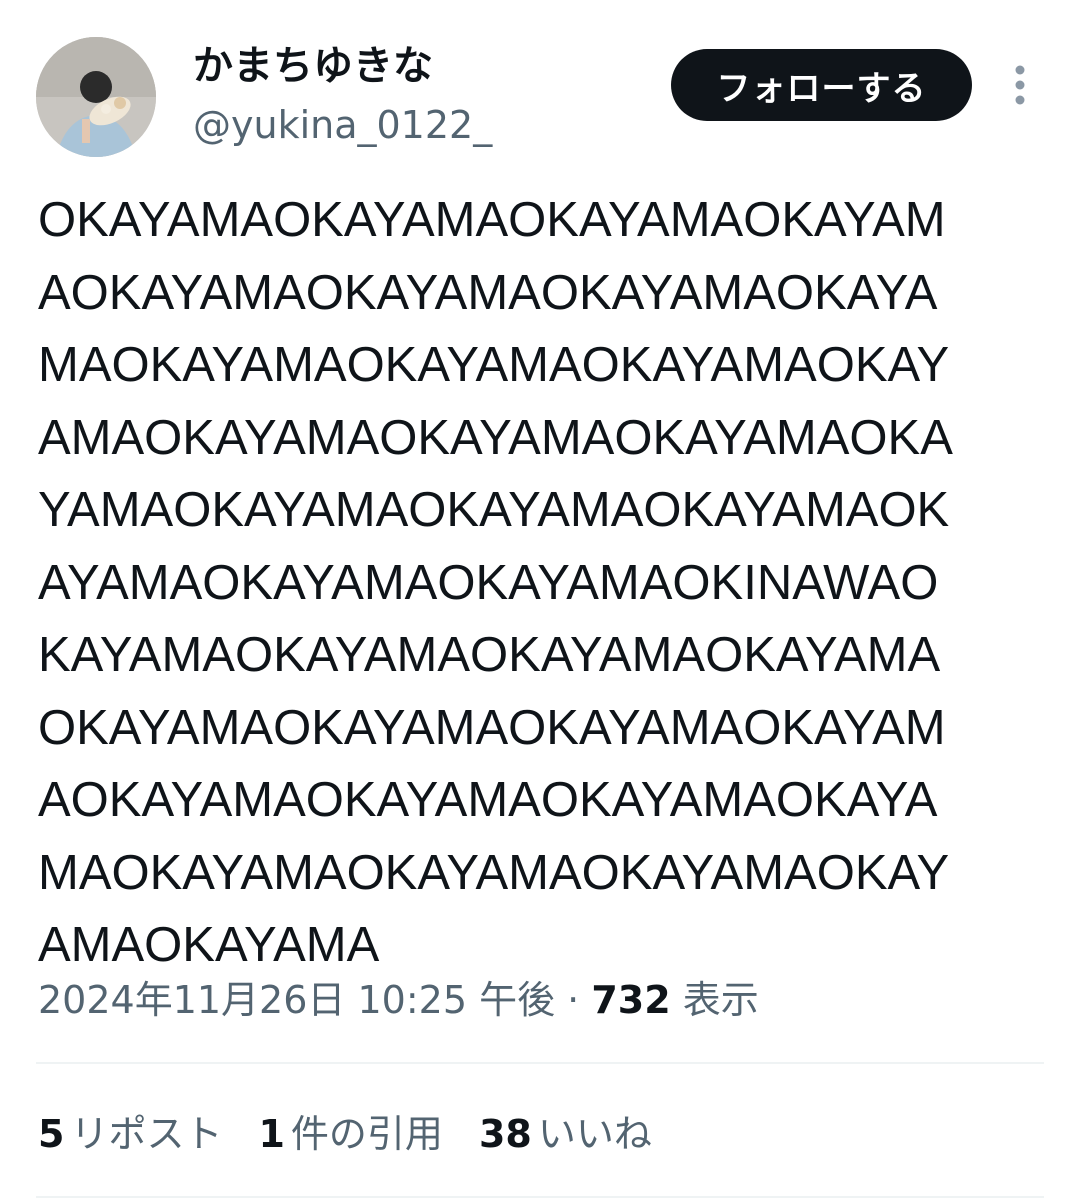  What do you see at coordinates (594, 1134) in the screenshot?
I see `likes-label: いいね` at bounding box center [594, 1134].